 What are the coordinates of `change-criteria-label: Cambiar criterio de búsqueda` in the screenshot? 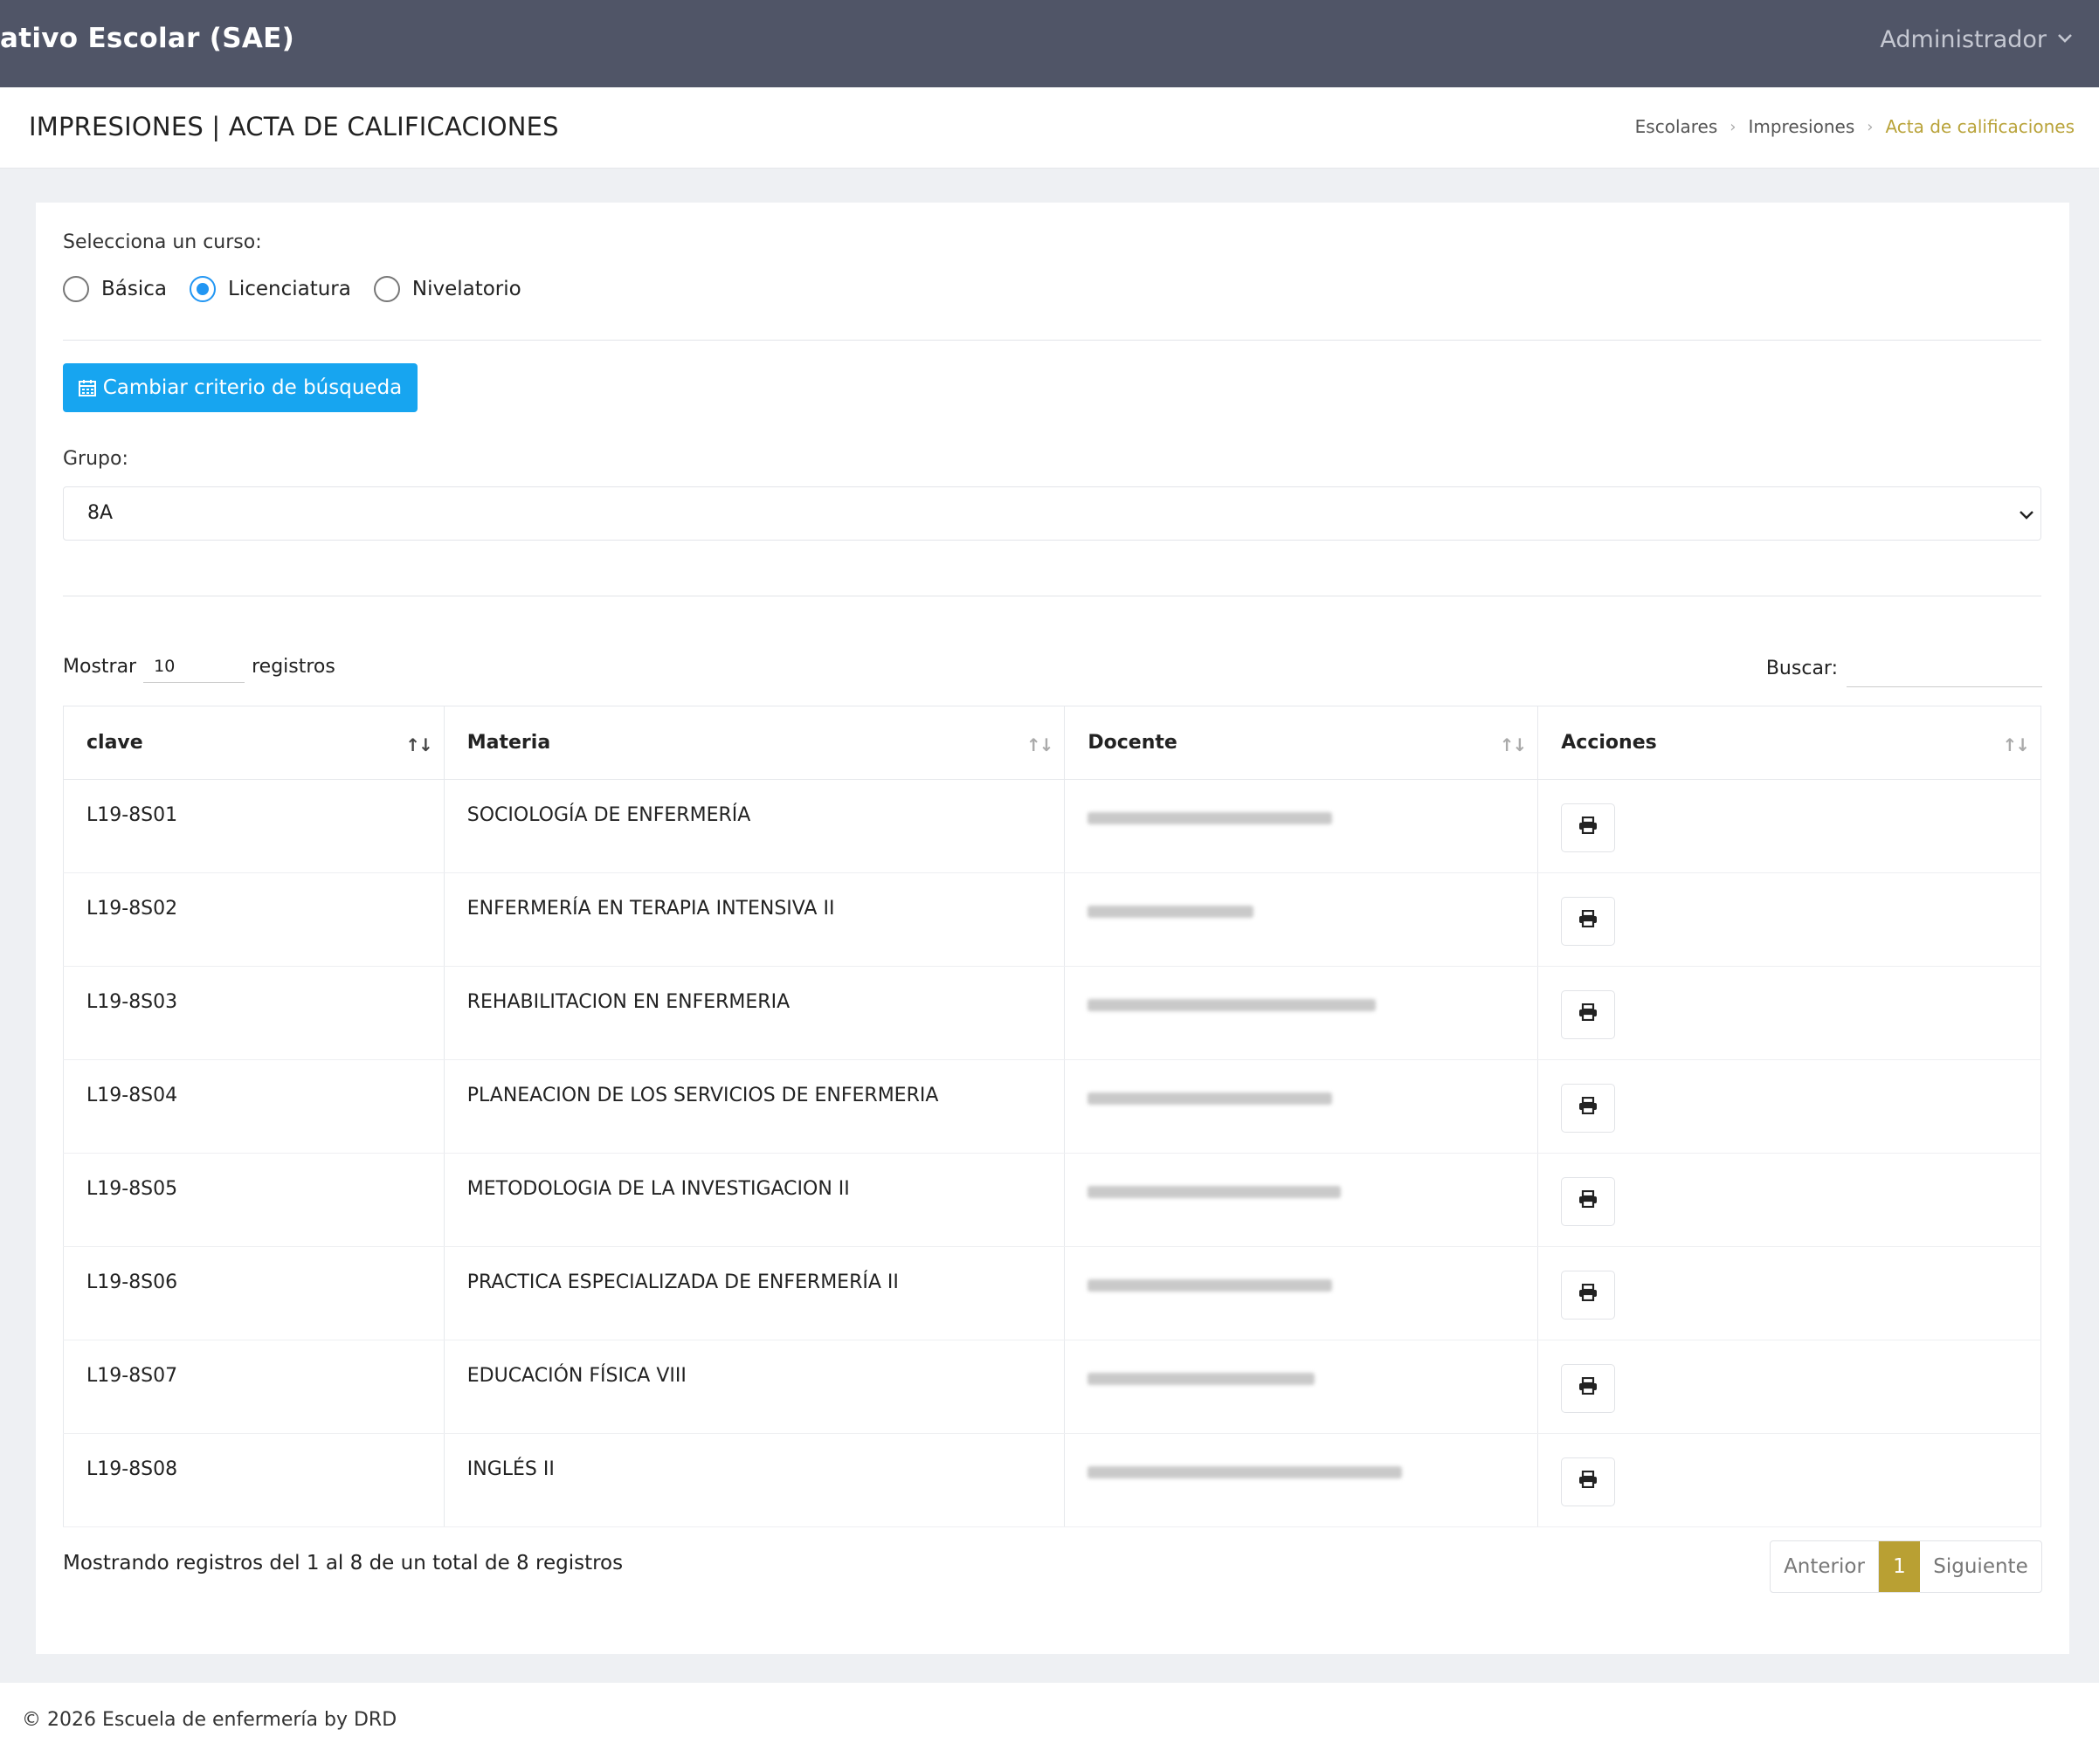 It's located at (252, 388).